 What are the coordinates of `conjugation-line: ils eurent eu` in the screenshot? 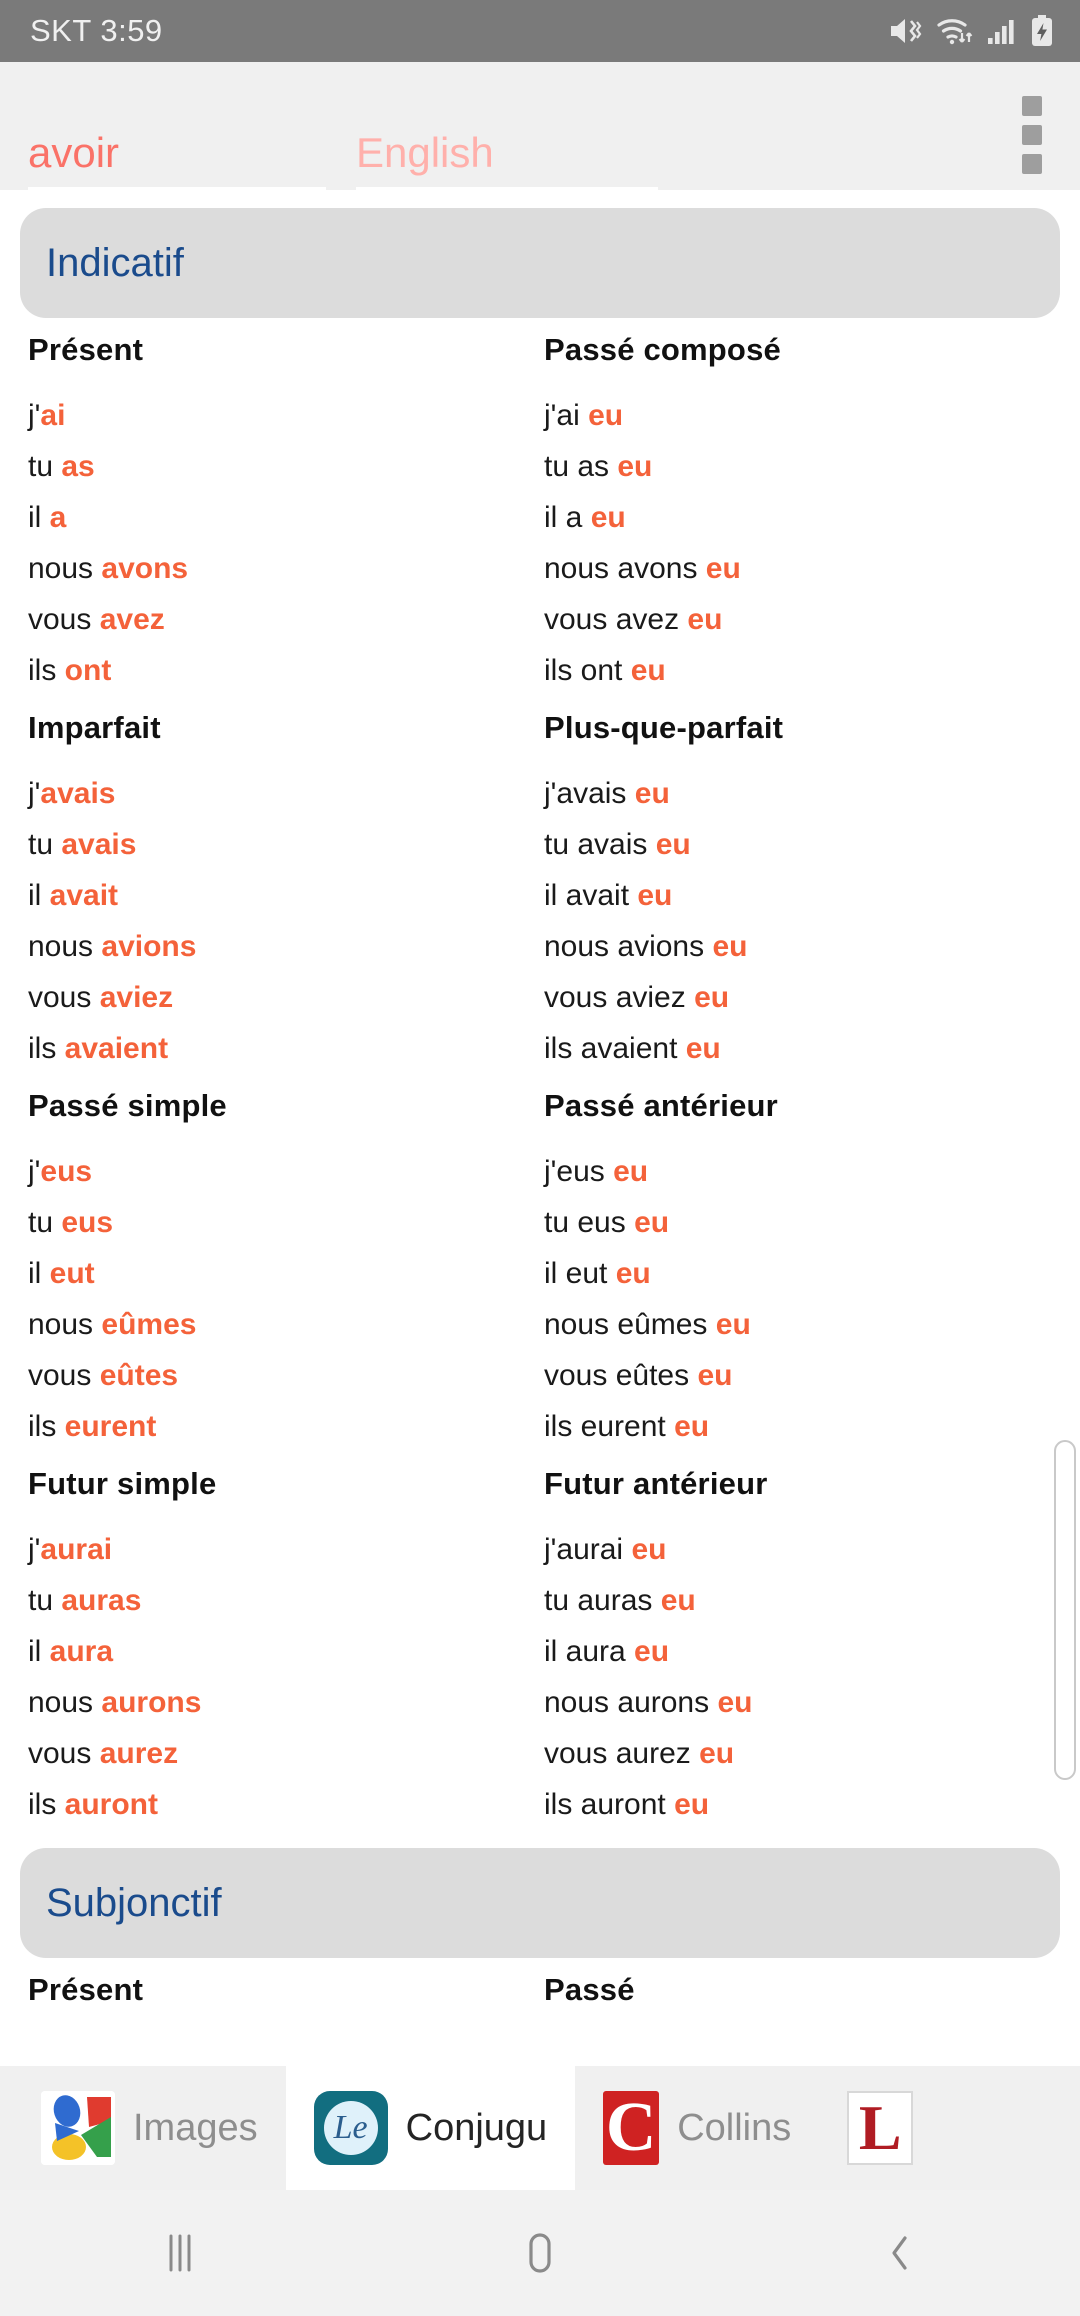 It's located at (804, 1426).